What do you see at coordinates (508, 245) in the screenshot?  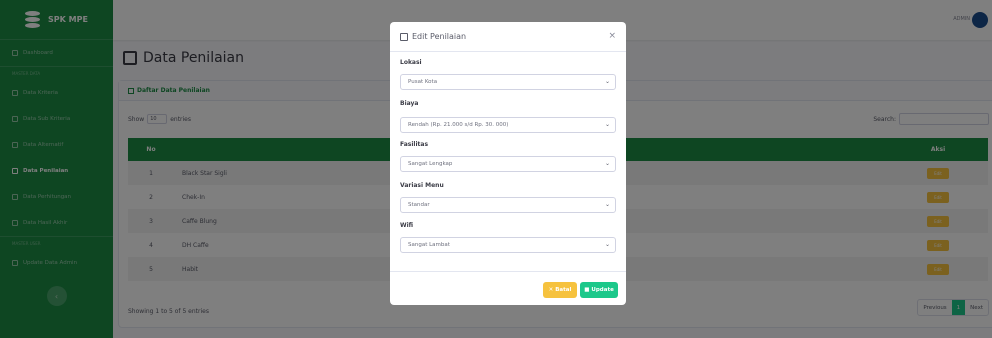 I see `select-wifi: Sangat Lambat ⌄` at bounding box center [508, 245].